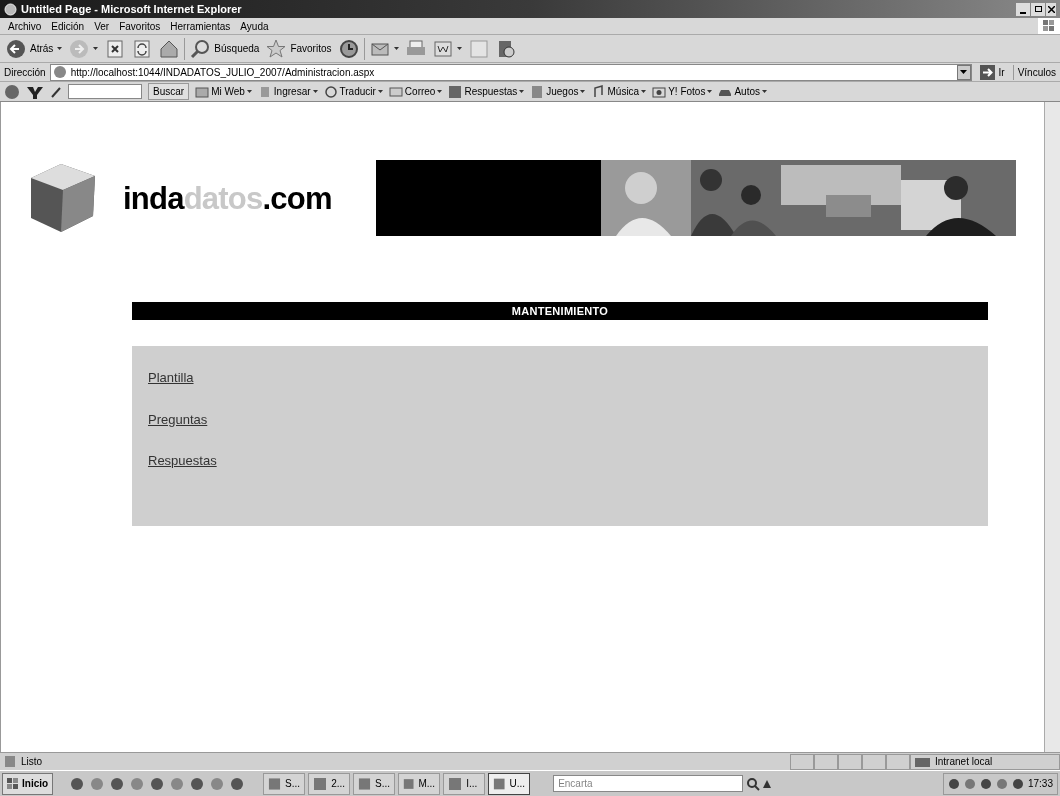 Image resolution: width=1060 pixels, height=796 pixels. What do you see at coordinates (79, 48) in the screenshot?
I see `forward-icon` at bounding box center [79, 48].